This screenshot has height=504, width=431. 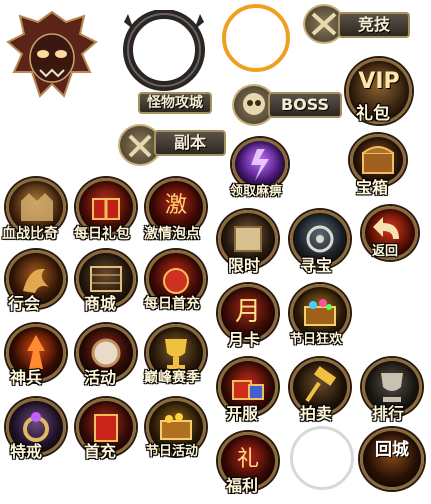 I want to click on ranking-label: 排行, so click(x=388, y=413).